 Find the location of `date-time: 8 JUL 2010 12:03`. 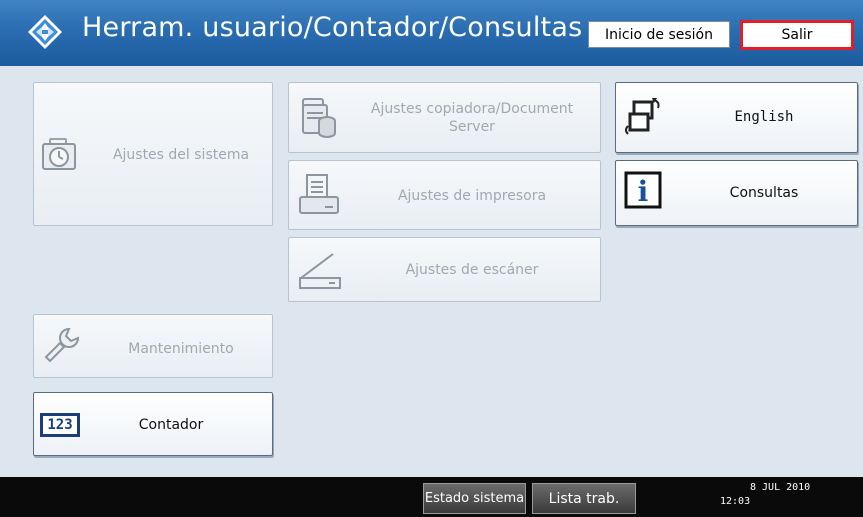

date-time: 8 JUL 2010 12:03 is located at coordinates (765, 495).